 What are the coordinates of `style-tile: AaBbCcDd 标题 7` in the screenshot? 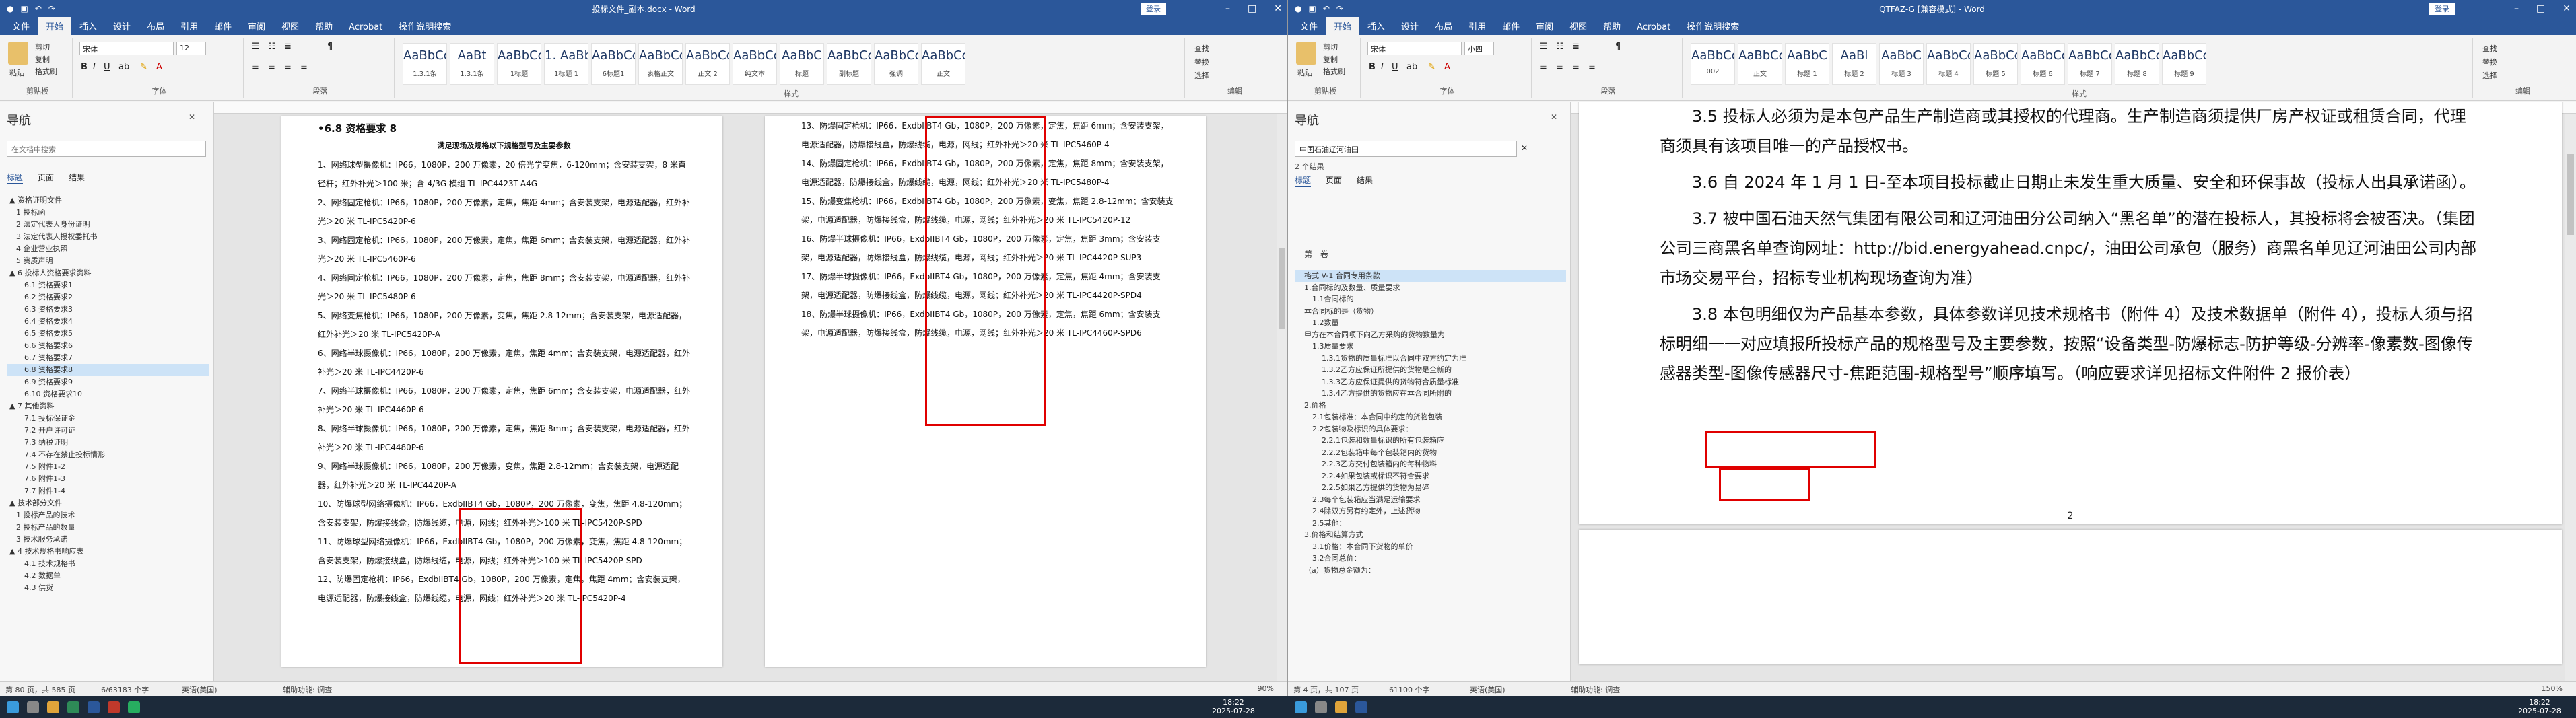 It's located at (2090, 64).